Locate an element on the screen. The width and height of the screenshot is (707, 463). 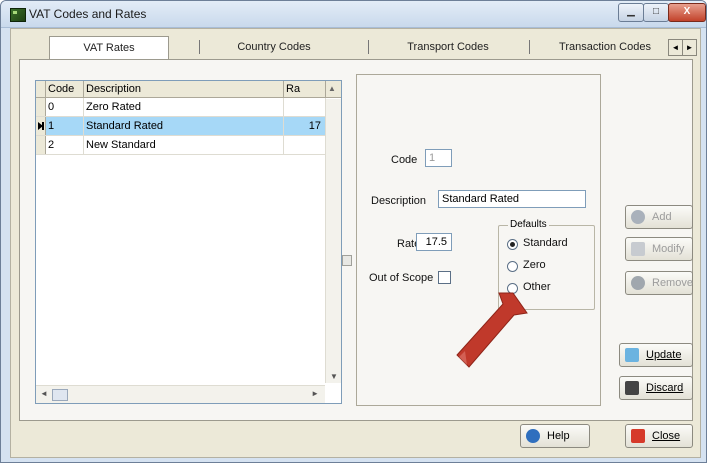
radio-zero-label: Zero is located at coordinates (534, 265).